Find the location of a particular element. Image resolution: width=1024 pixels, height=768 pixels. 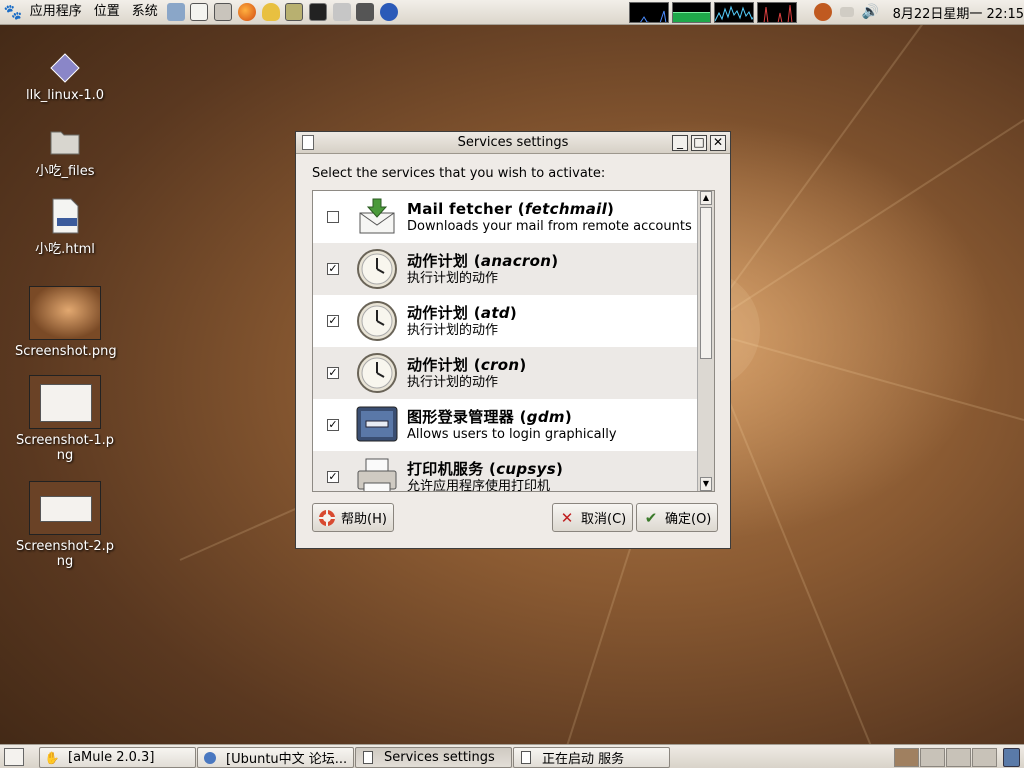

mail-icon is located at coordinates (377, 217).